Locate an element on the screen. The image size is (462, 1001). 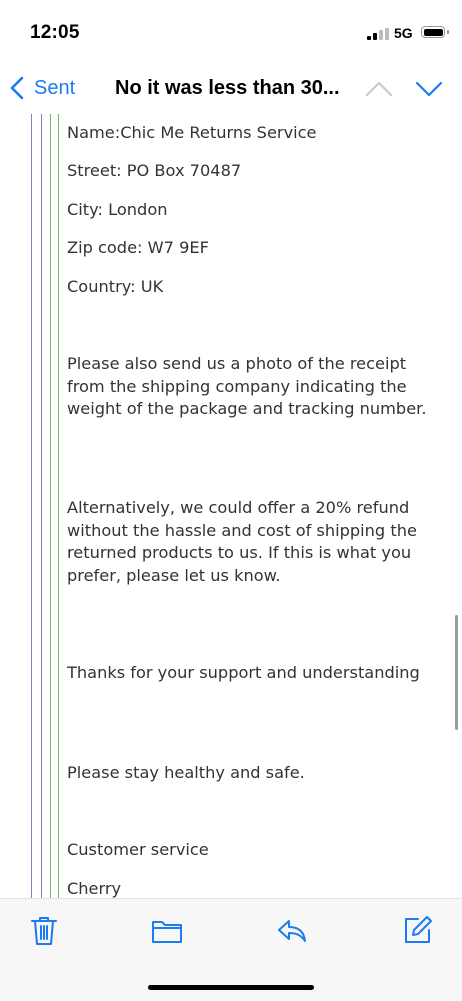
chevron-up-icon is located at coordinates (379, 89).